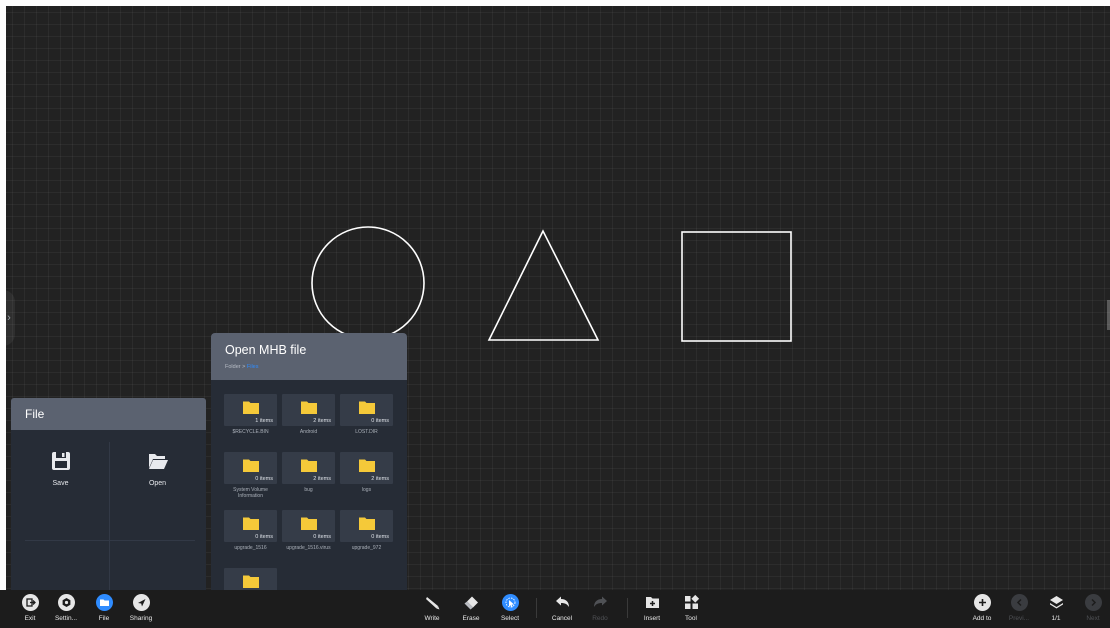 This screenshot has height=628, width=1110. I want to click on erase-button: Erase, so click(471, 610).